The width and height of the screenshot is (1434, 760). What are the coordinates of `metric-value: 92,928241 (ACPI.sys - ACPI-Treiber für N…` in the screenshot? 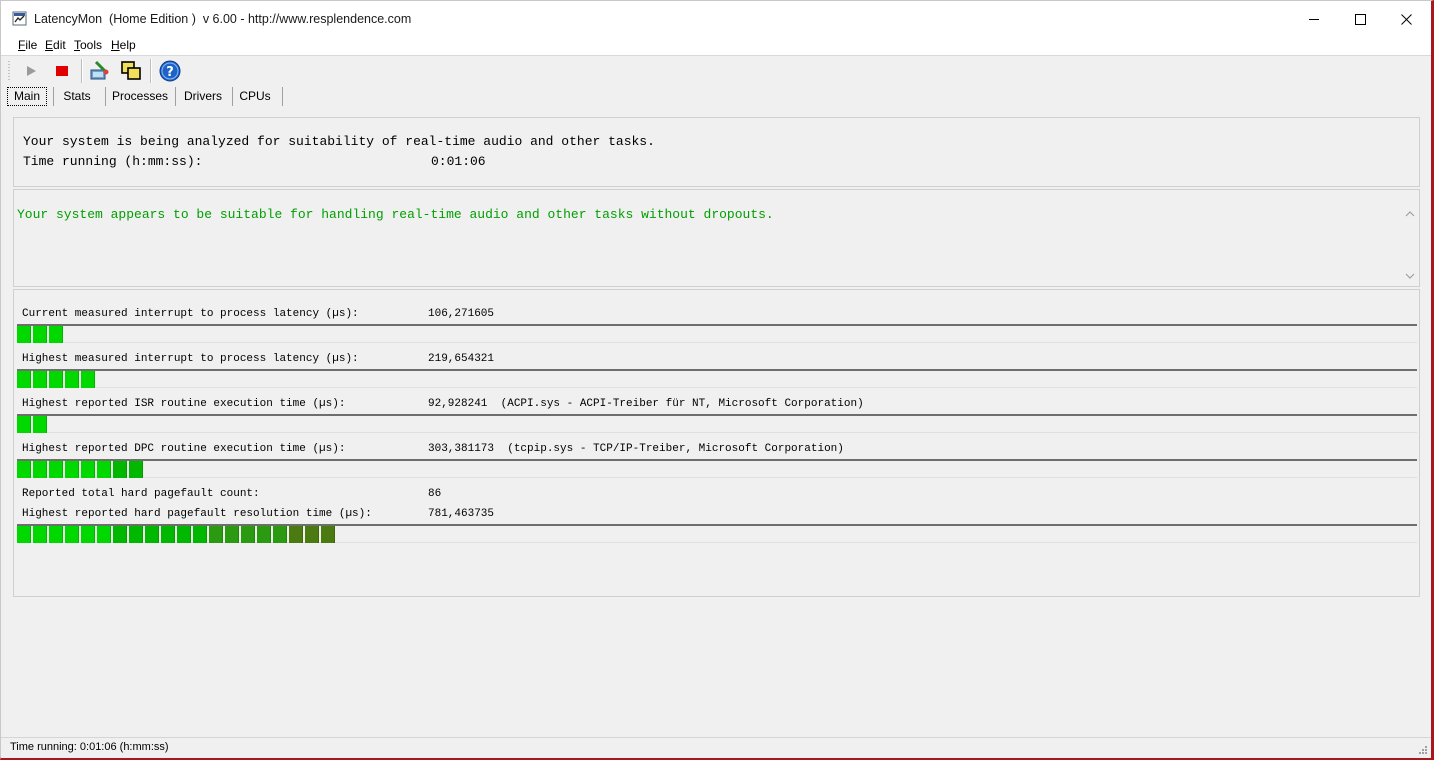 It's located at (646, 404).